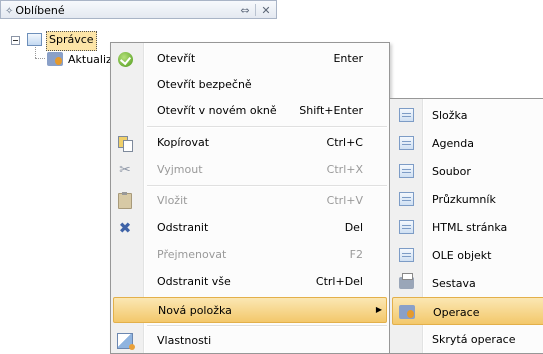  Describe the element at coordinates (125, 170) in the screenshot. I see `cut-icon: ✂` at that location.